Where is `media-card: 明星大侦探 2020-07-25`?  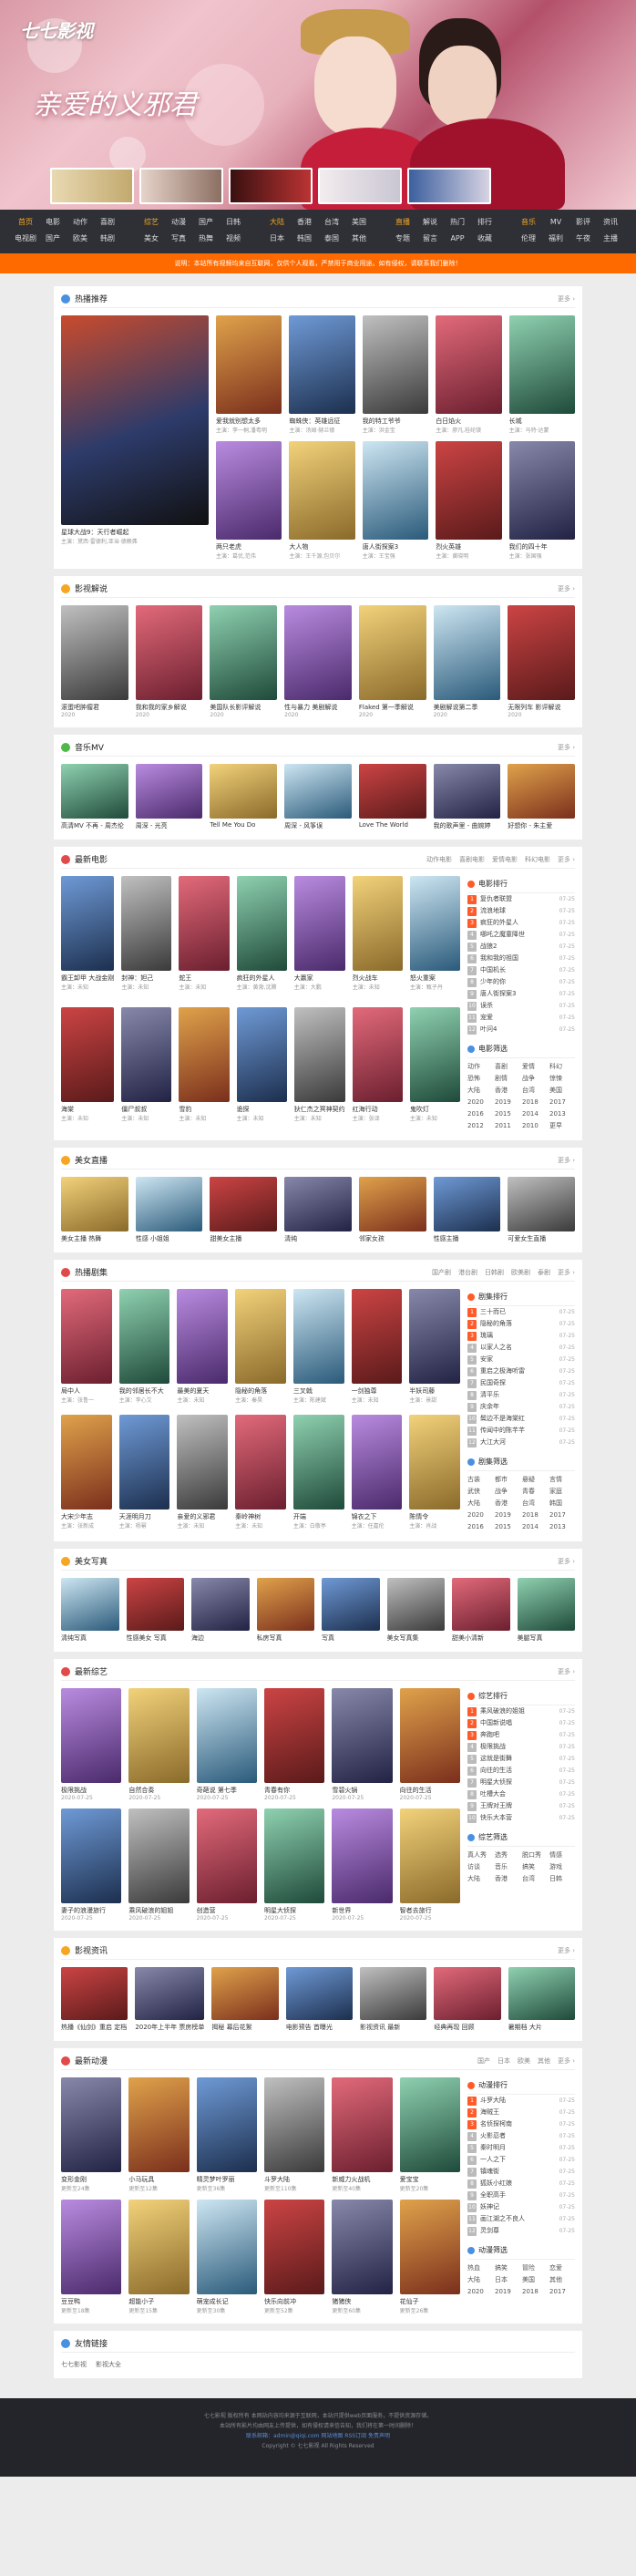
media-card: 明星大侦探 2020-07-25 is located at coordinates (294, 1865).